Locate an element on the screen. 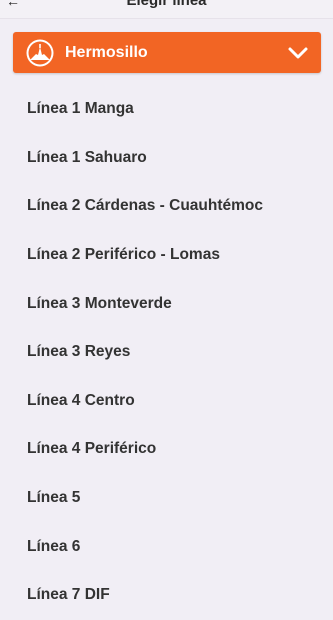 This screenshot has width=333, height=620. city-selected-value: Hermosillo is located at coordinates (106, 52).